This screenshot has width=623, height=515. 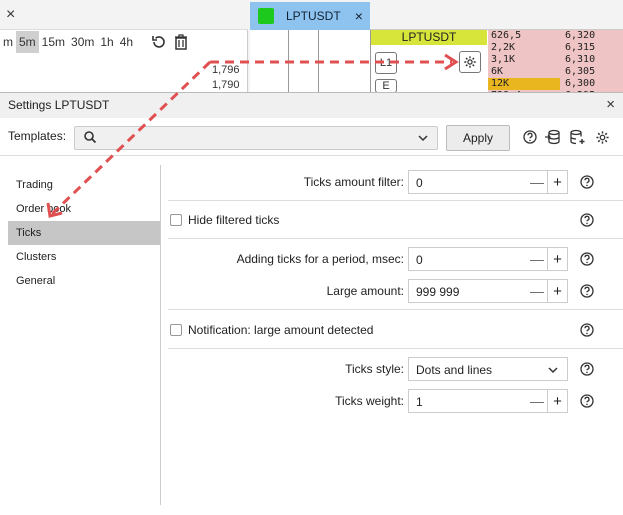 I want to click on ticks-amount-filter-value: 0, so click(x=419, y=183).